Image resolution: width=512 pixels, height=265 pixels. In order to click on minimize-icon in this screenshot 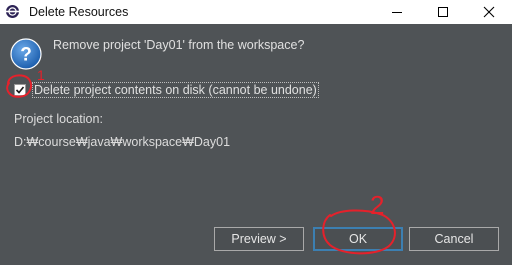, I will do `click(397, 12)`.